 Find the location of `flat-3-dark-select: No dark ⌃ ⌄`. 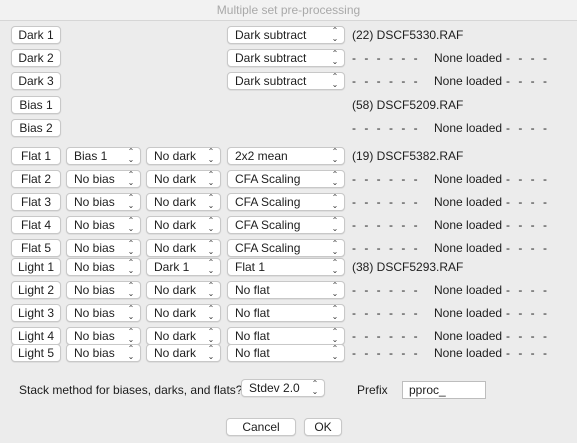

flat-3-dark-select: No dark ⌃ ⌄ is located at coordinates (183, 202).